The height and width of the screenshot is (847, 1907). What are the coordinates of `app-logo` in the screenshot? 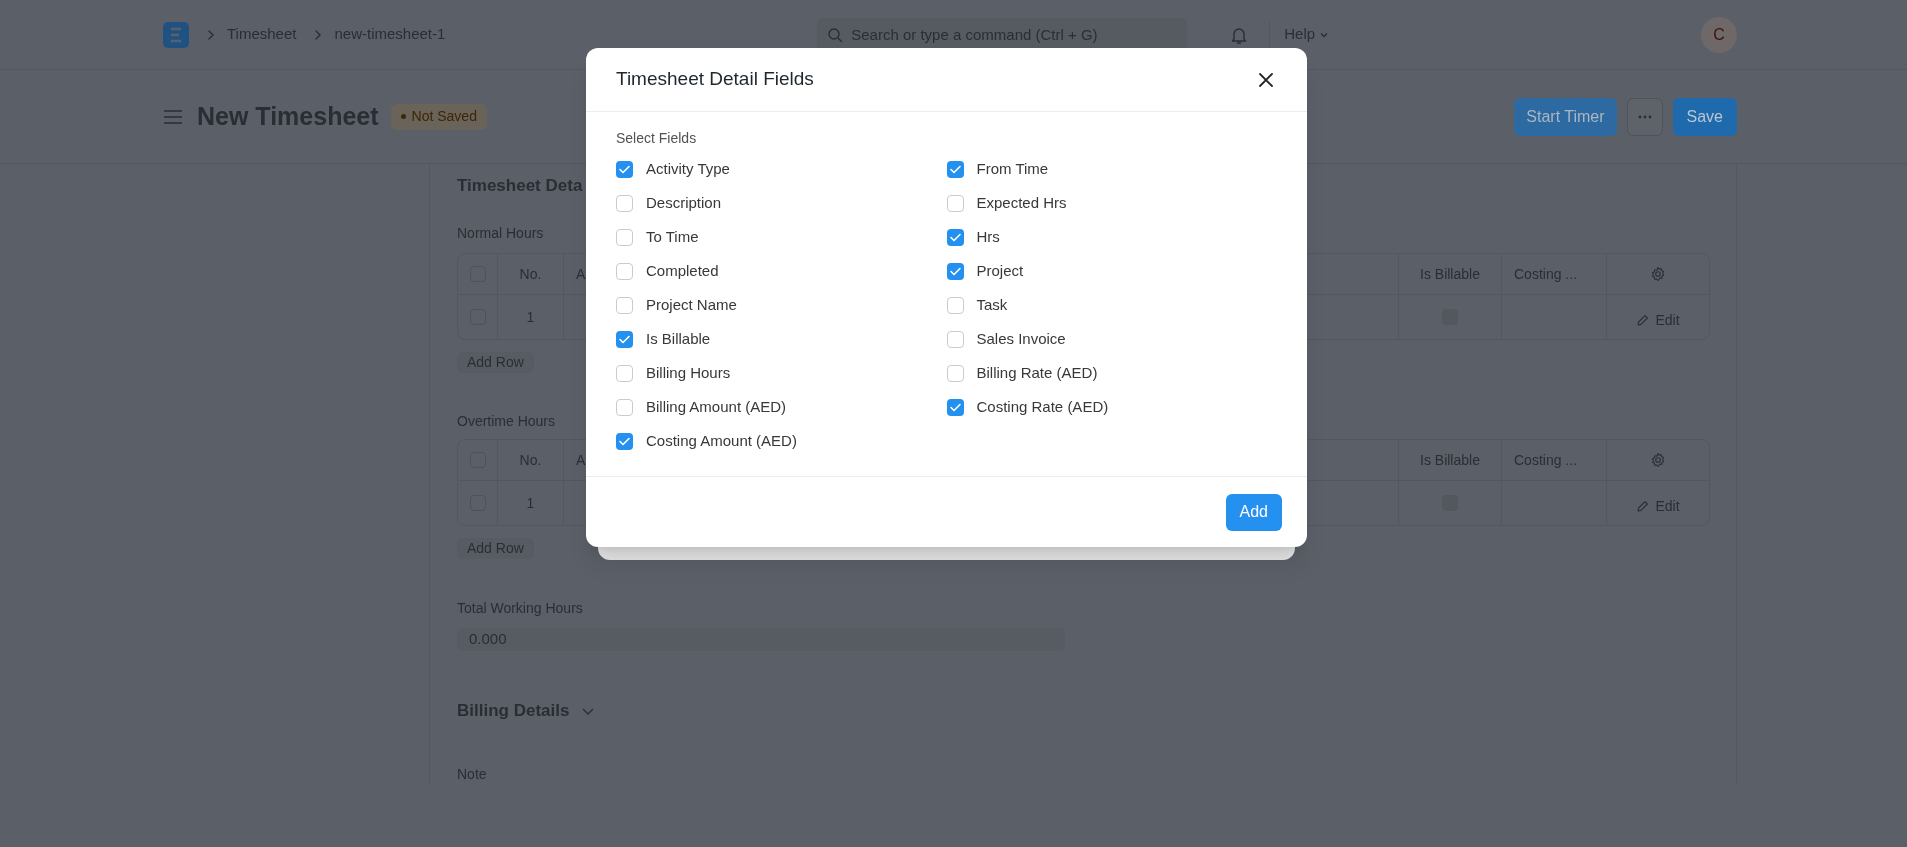 It's located at (176, 34).